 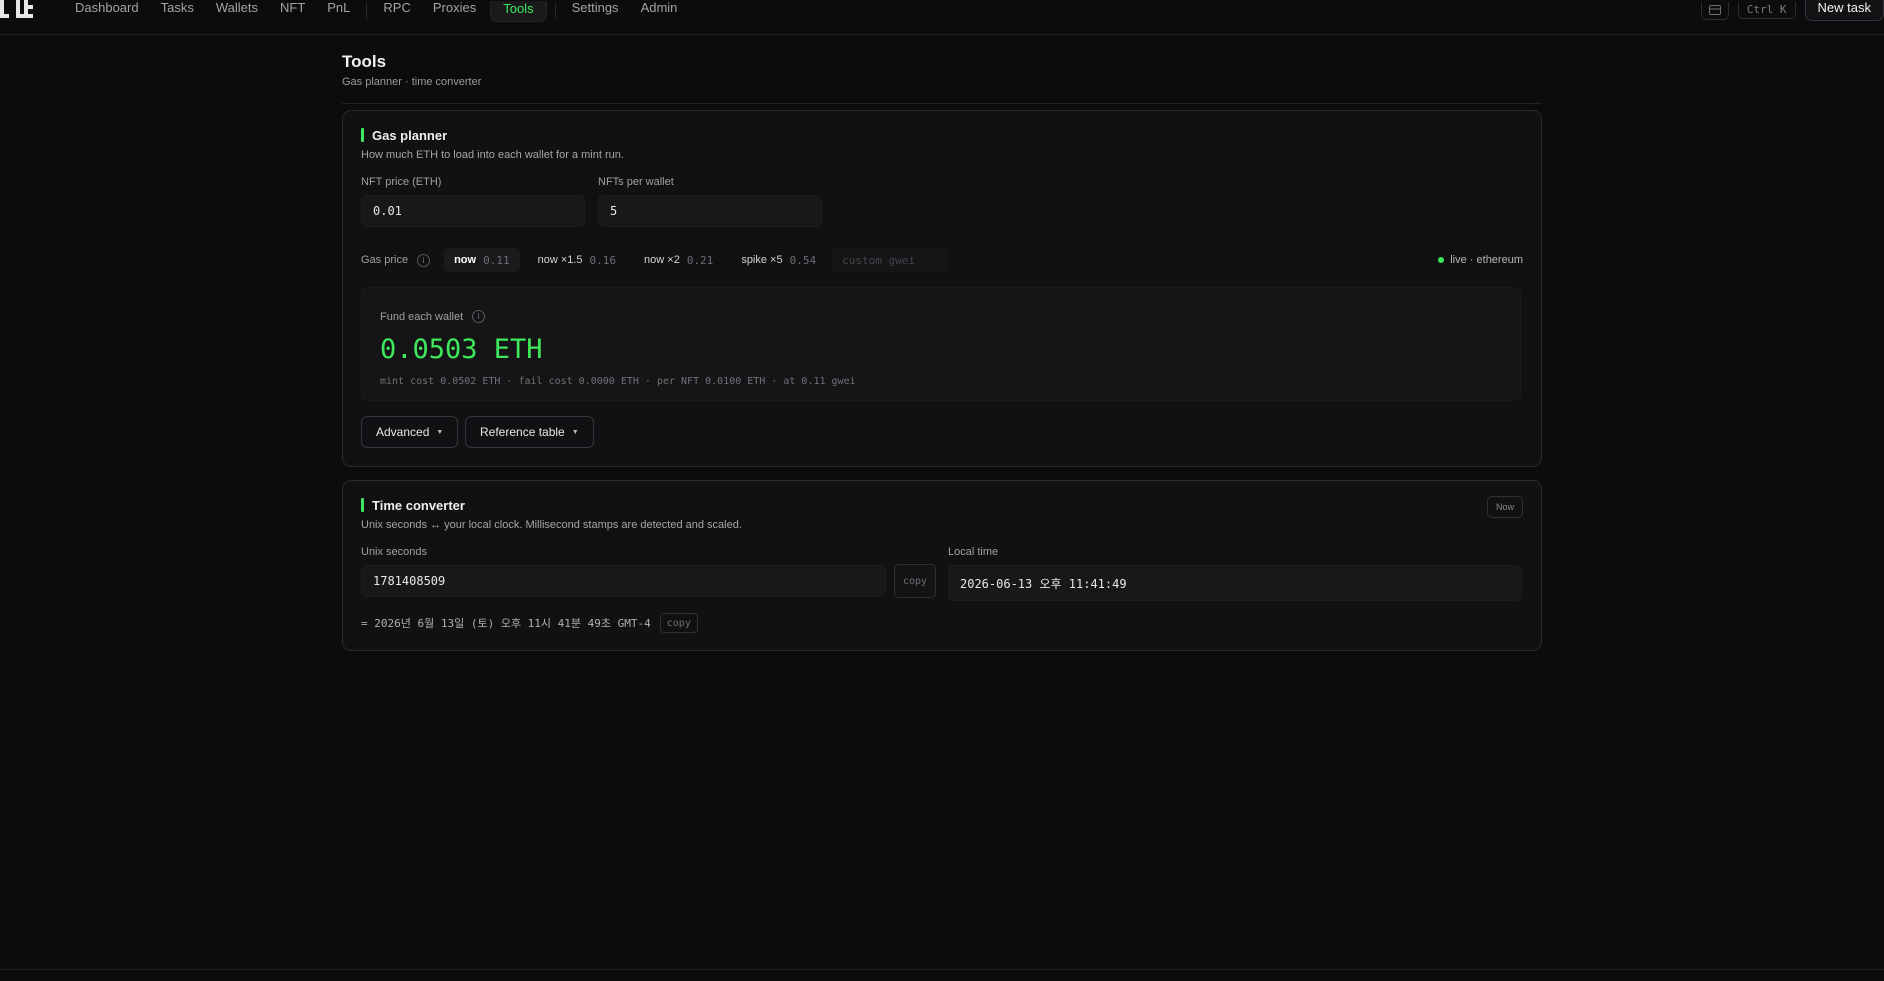 What do you see at coordinates (623, 581) in the screenshot?
I see `unix-seconds-input: 1781408509` at bounding box center [623, 581].